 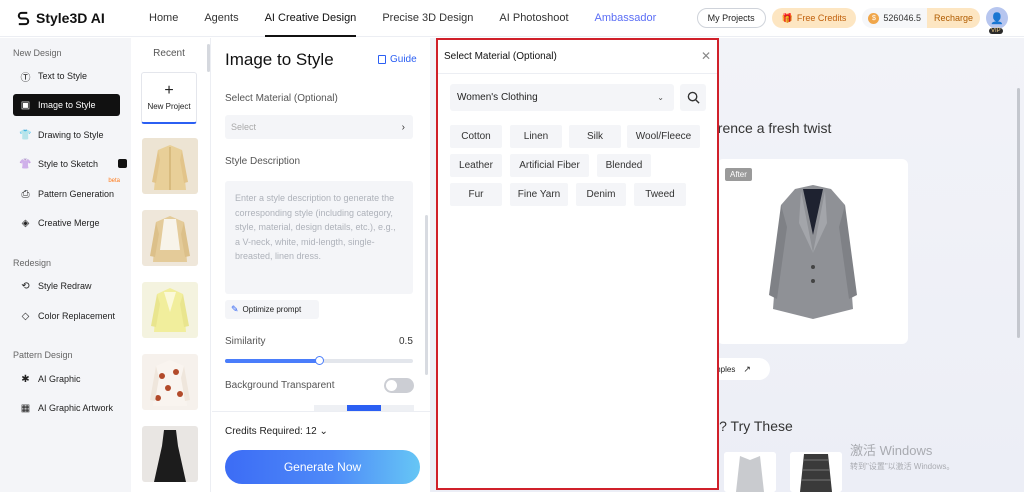 I want to click on beta-badge: beta, so click(x=114, y=181).